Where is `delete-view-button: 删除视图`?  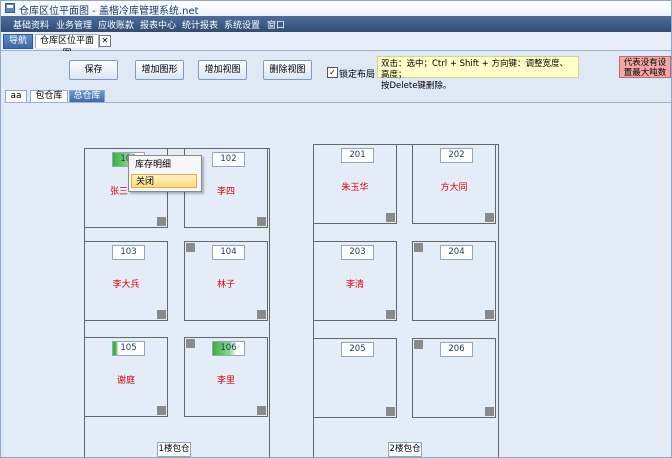 delete-view-button: 删除视图 is located at coordinates (287, 70).